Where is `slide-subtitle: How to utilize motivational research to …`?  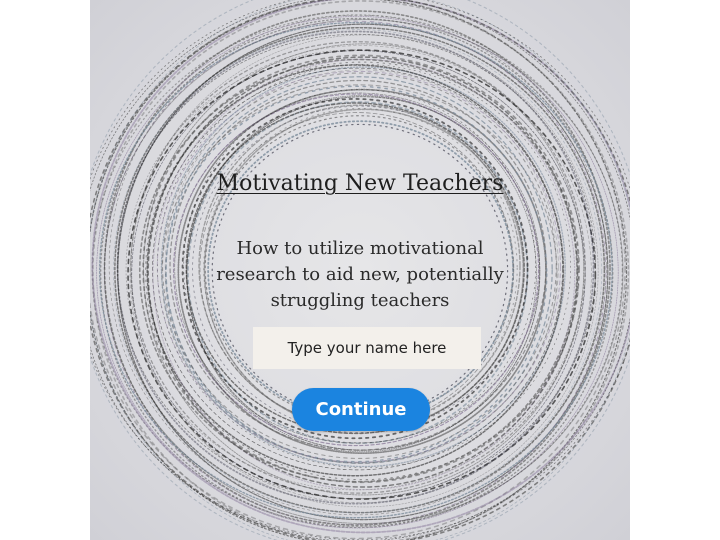
slide-subtitle: How to utilize motivational research to … is located at coordinates (360, 274).